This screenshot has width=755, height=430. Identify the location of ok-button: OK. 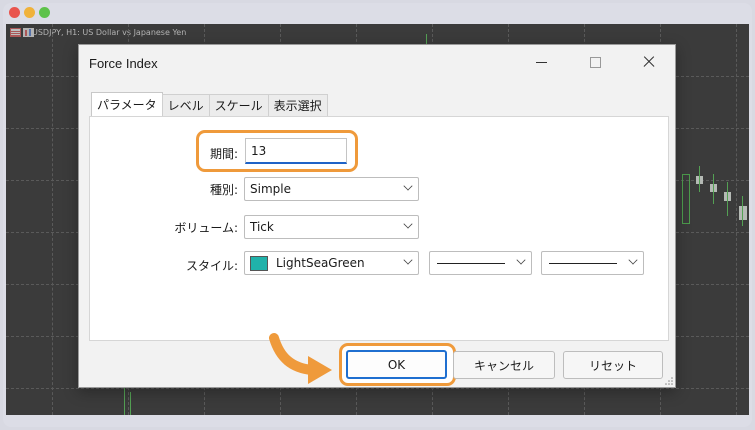
(396, 364).